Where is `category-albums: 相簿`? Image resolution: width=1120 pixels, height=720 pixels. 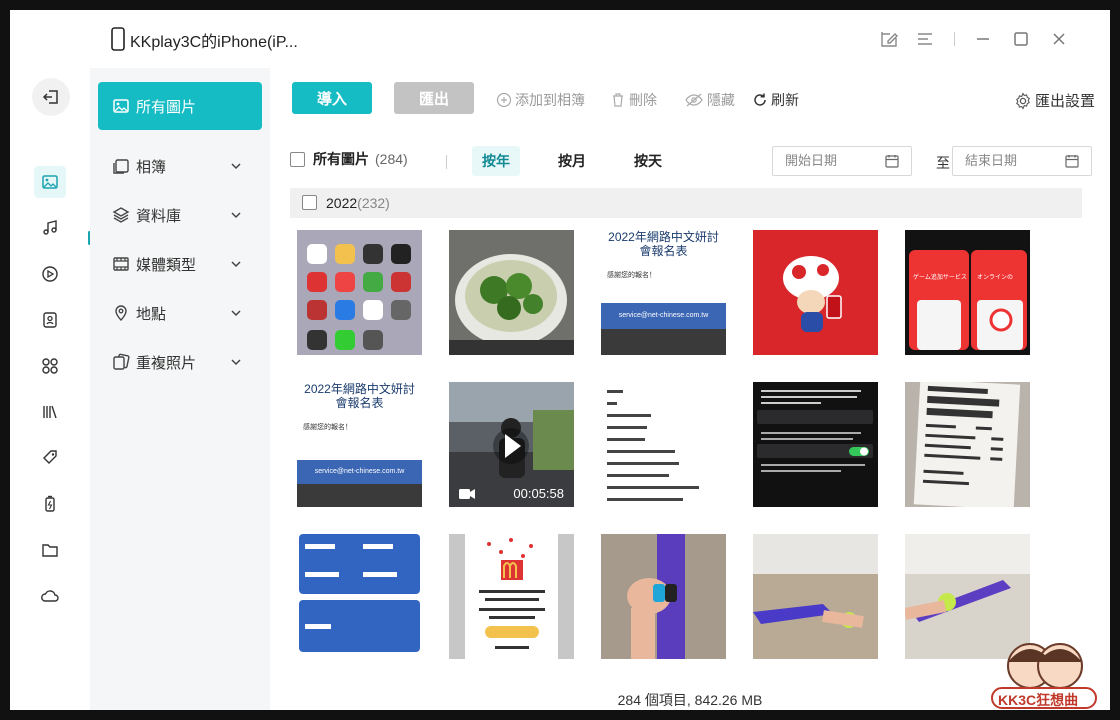 category-albums: 相簿 is located at coordinates (180, 166).